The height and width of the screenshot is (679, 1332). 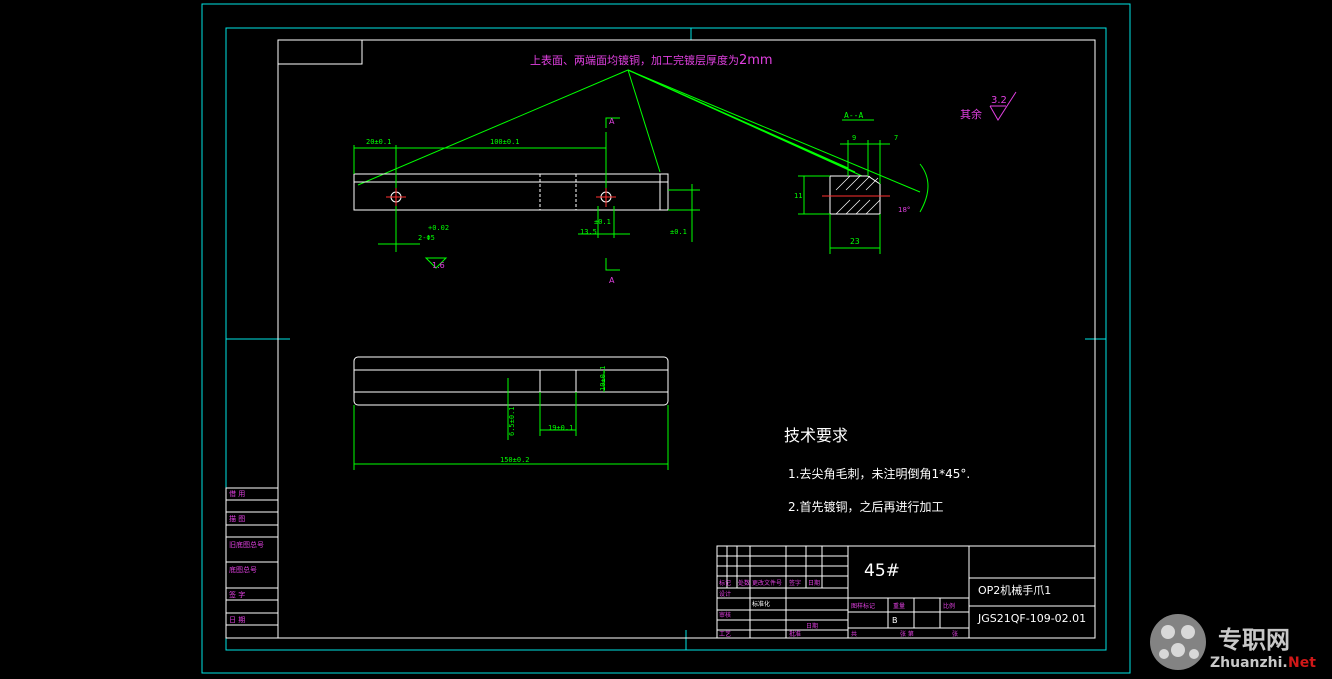 I want to click on section-mark-bottom: A, so click(x=612, y=280).